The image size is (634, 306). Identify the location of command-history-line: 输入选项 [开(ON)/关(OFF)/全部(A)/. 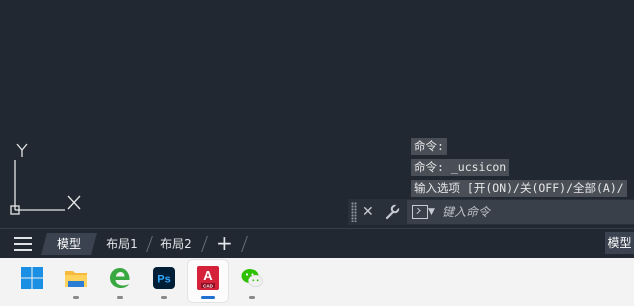
(519, 188).